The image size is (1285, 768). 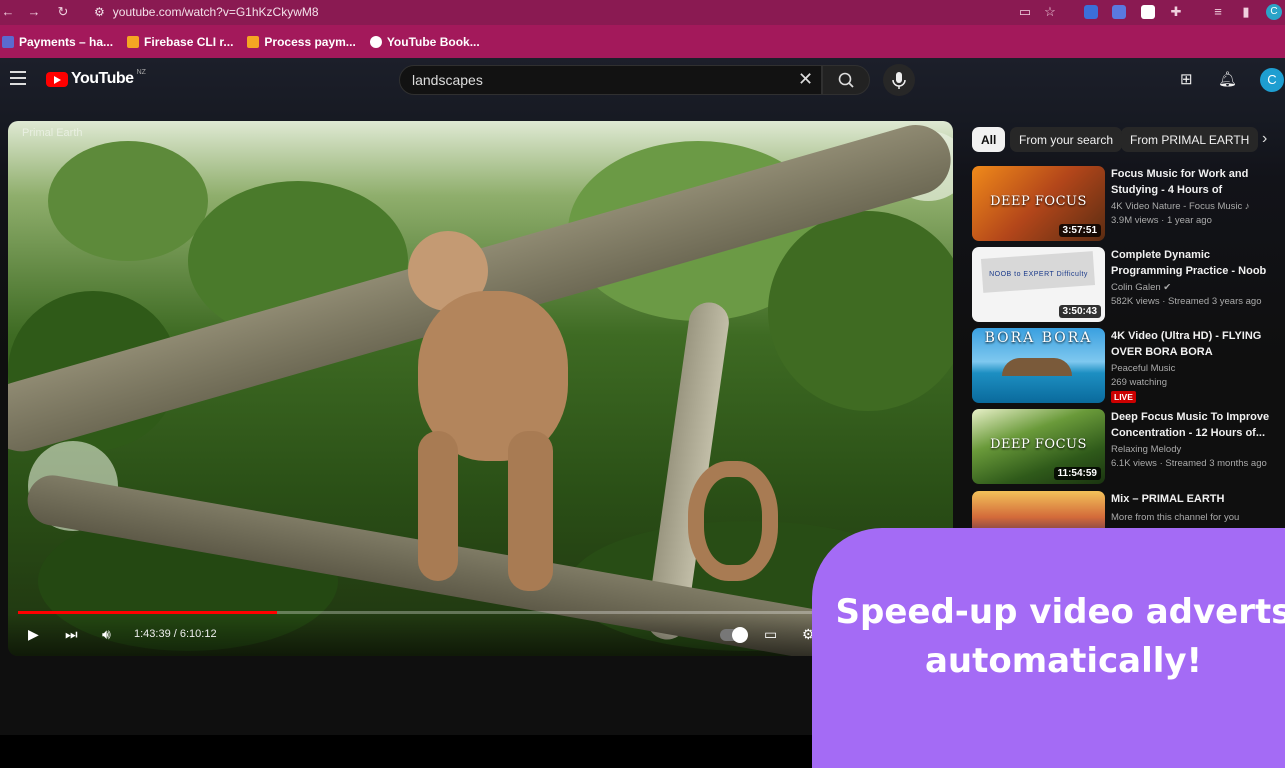 I want to click on channel-name: More from this channel for you, so click(x=1175, y=517).